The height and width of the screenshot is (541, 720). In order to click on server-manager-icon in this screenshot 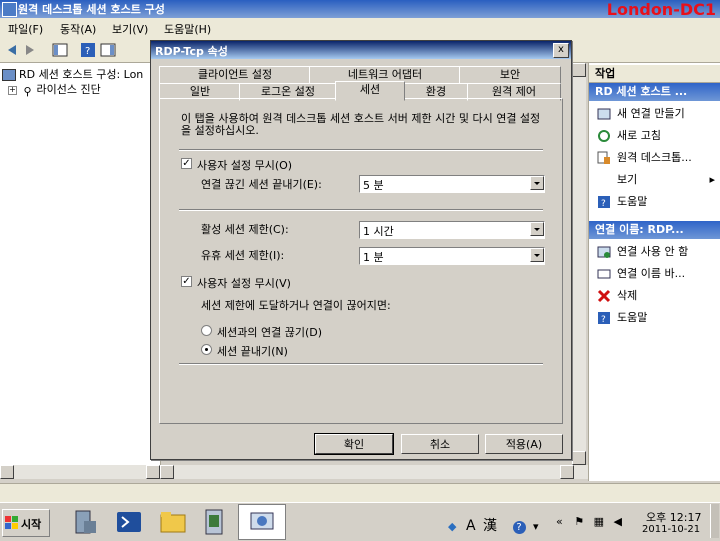, I will do `click(85, 522)`.